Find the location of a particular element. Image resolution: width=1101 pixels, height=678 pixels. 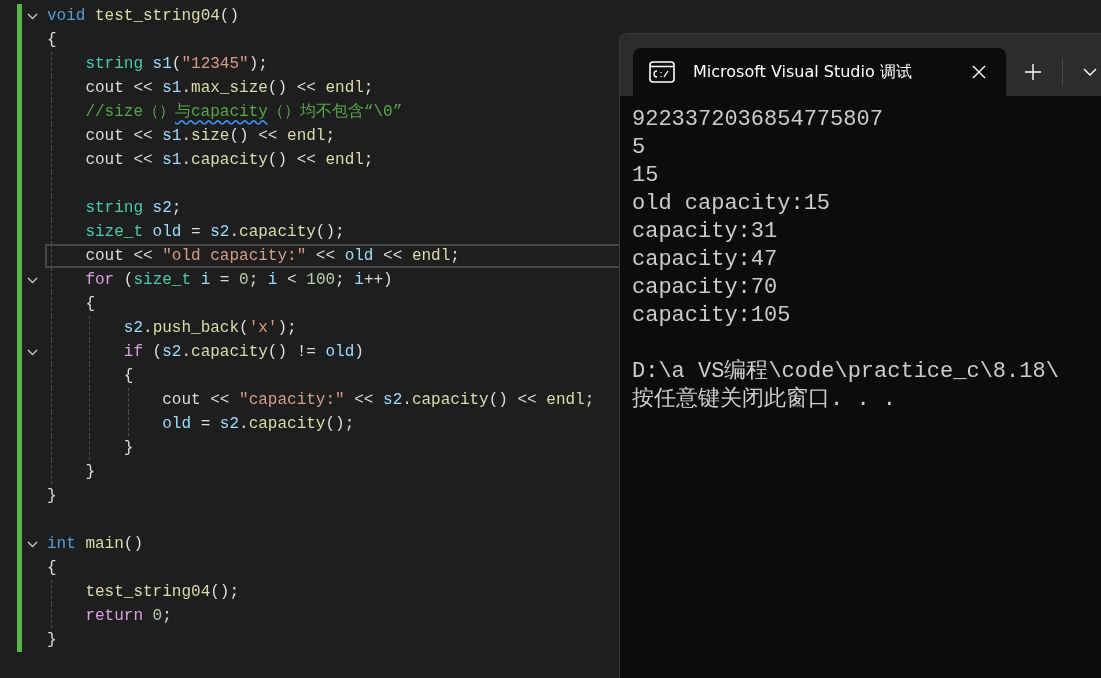

console-output-line: capacity:47 is located at coordinates (705, 260).